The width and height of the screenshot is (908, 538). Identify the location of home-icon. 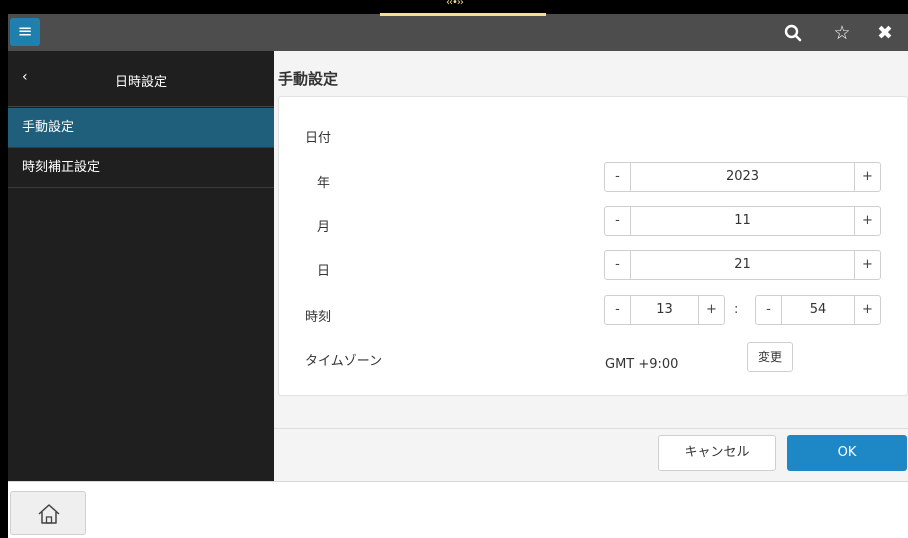
(49, 514).